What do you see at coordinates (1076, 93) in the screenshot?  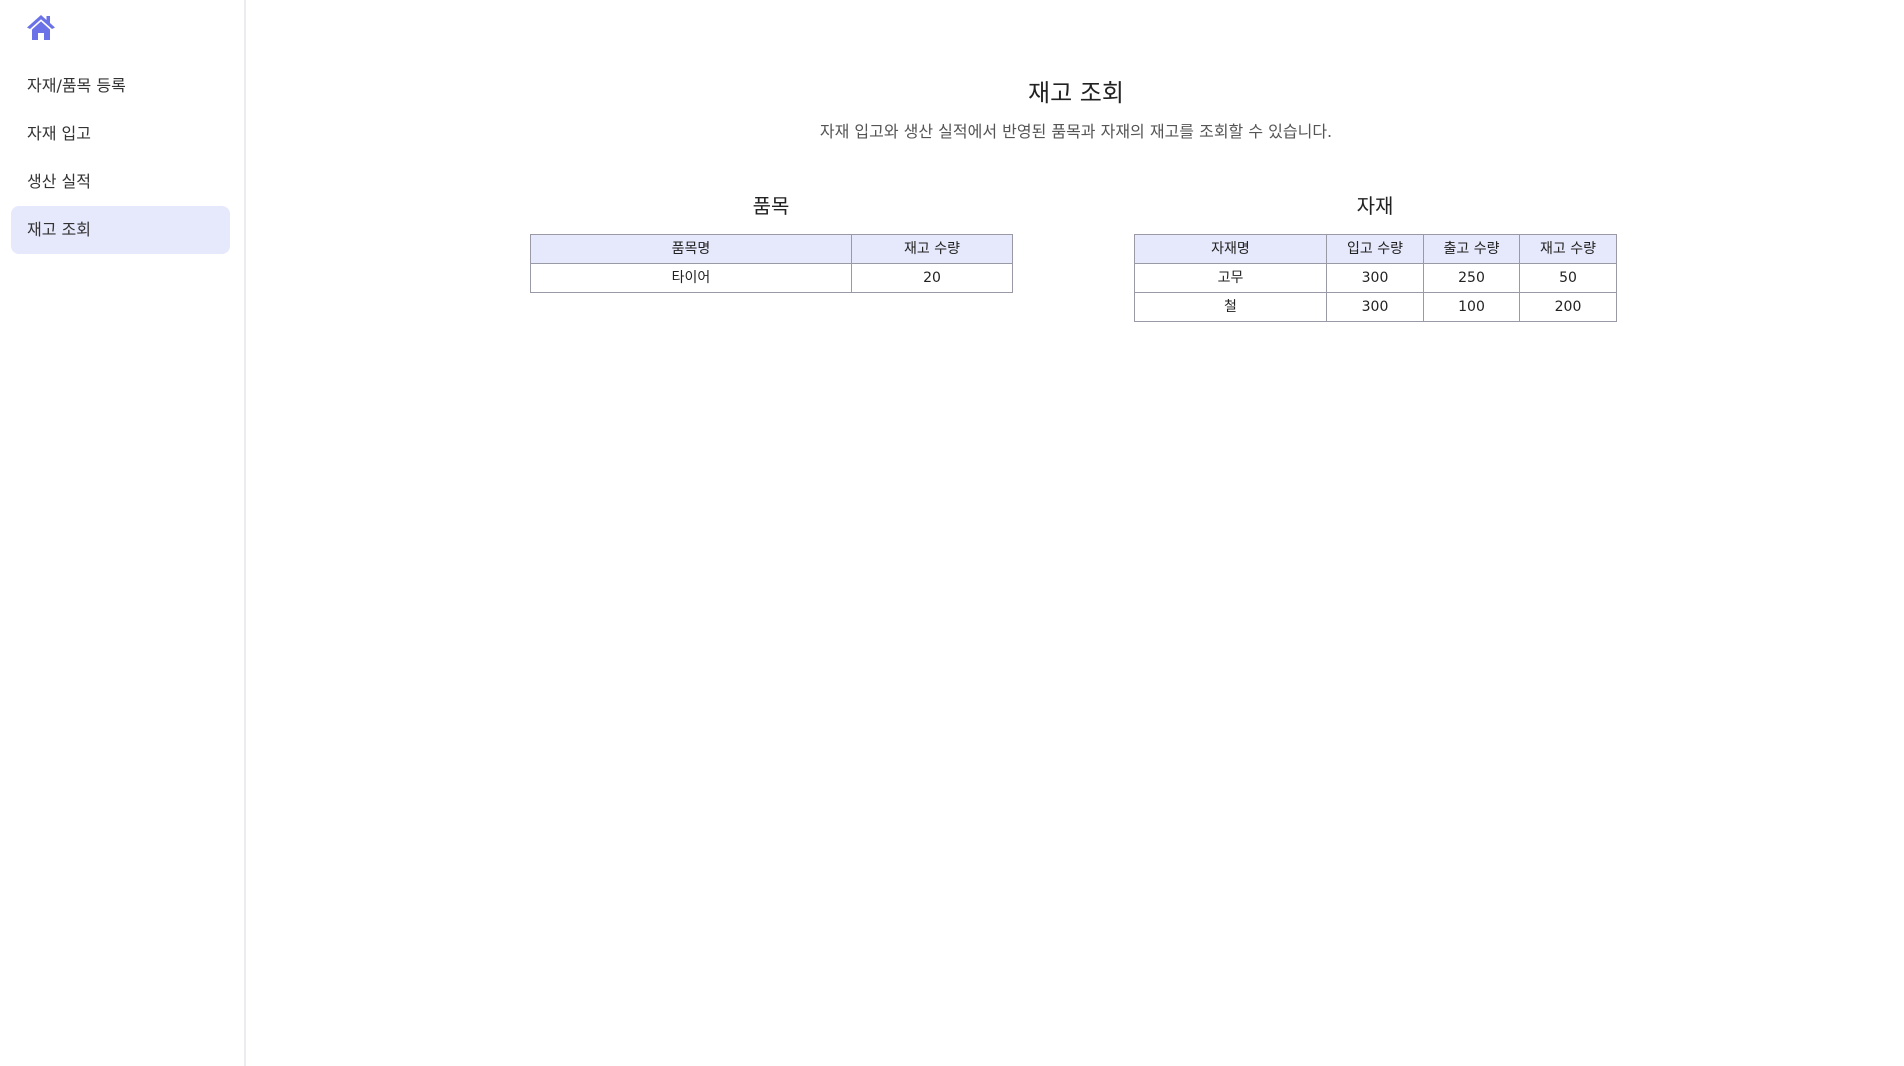 I see `page-title: 재고 조회` at bounding box center [1076, 93].